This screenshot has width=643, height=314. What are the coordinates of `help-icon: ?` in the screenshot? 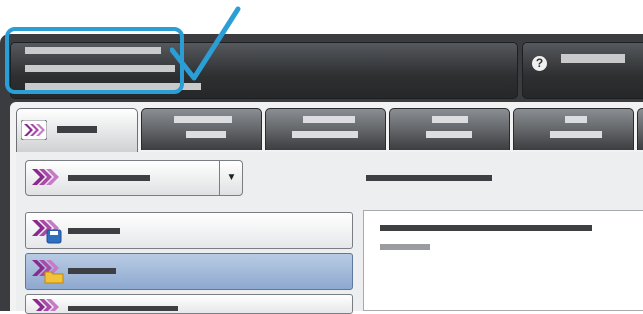 It's located at (539, 63).